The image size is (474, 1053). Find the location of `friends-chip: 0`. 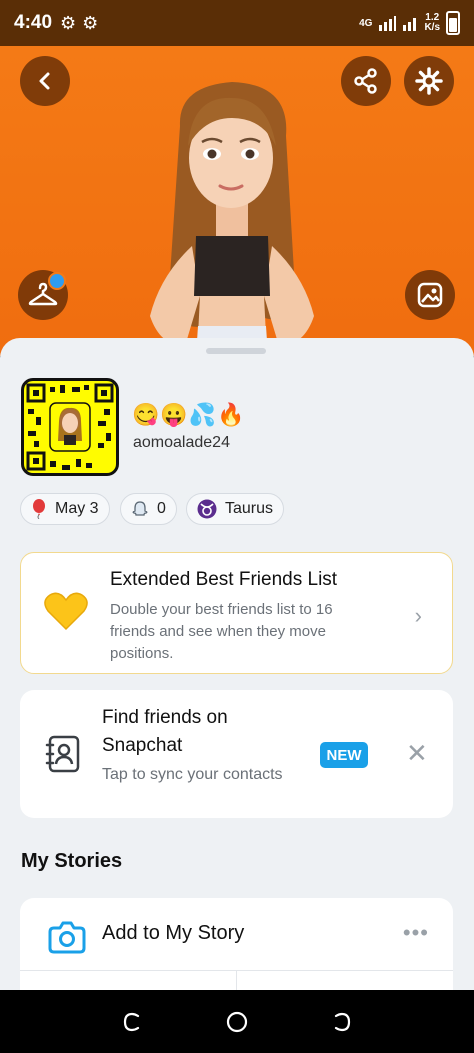

friends-chip: 0 is located at coordinates (148, 509).